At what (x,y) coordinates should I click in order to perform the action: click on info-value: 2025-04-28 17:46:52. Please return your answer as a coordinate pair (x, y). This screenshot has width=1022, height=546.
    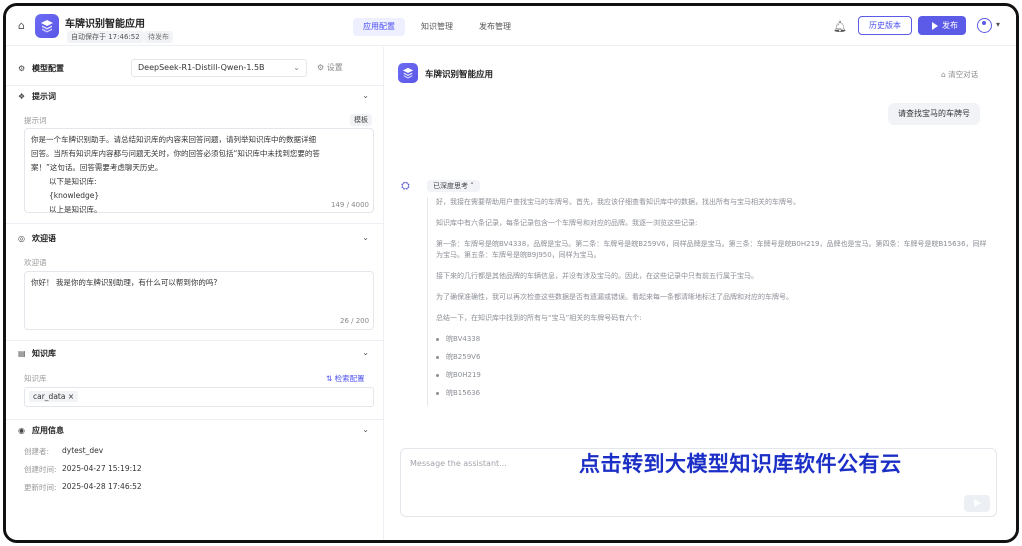
    Looking at the image, I should click on (102, 486).